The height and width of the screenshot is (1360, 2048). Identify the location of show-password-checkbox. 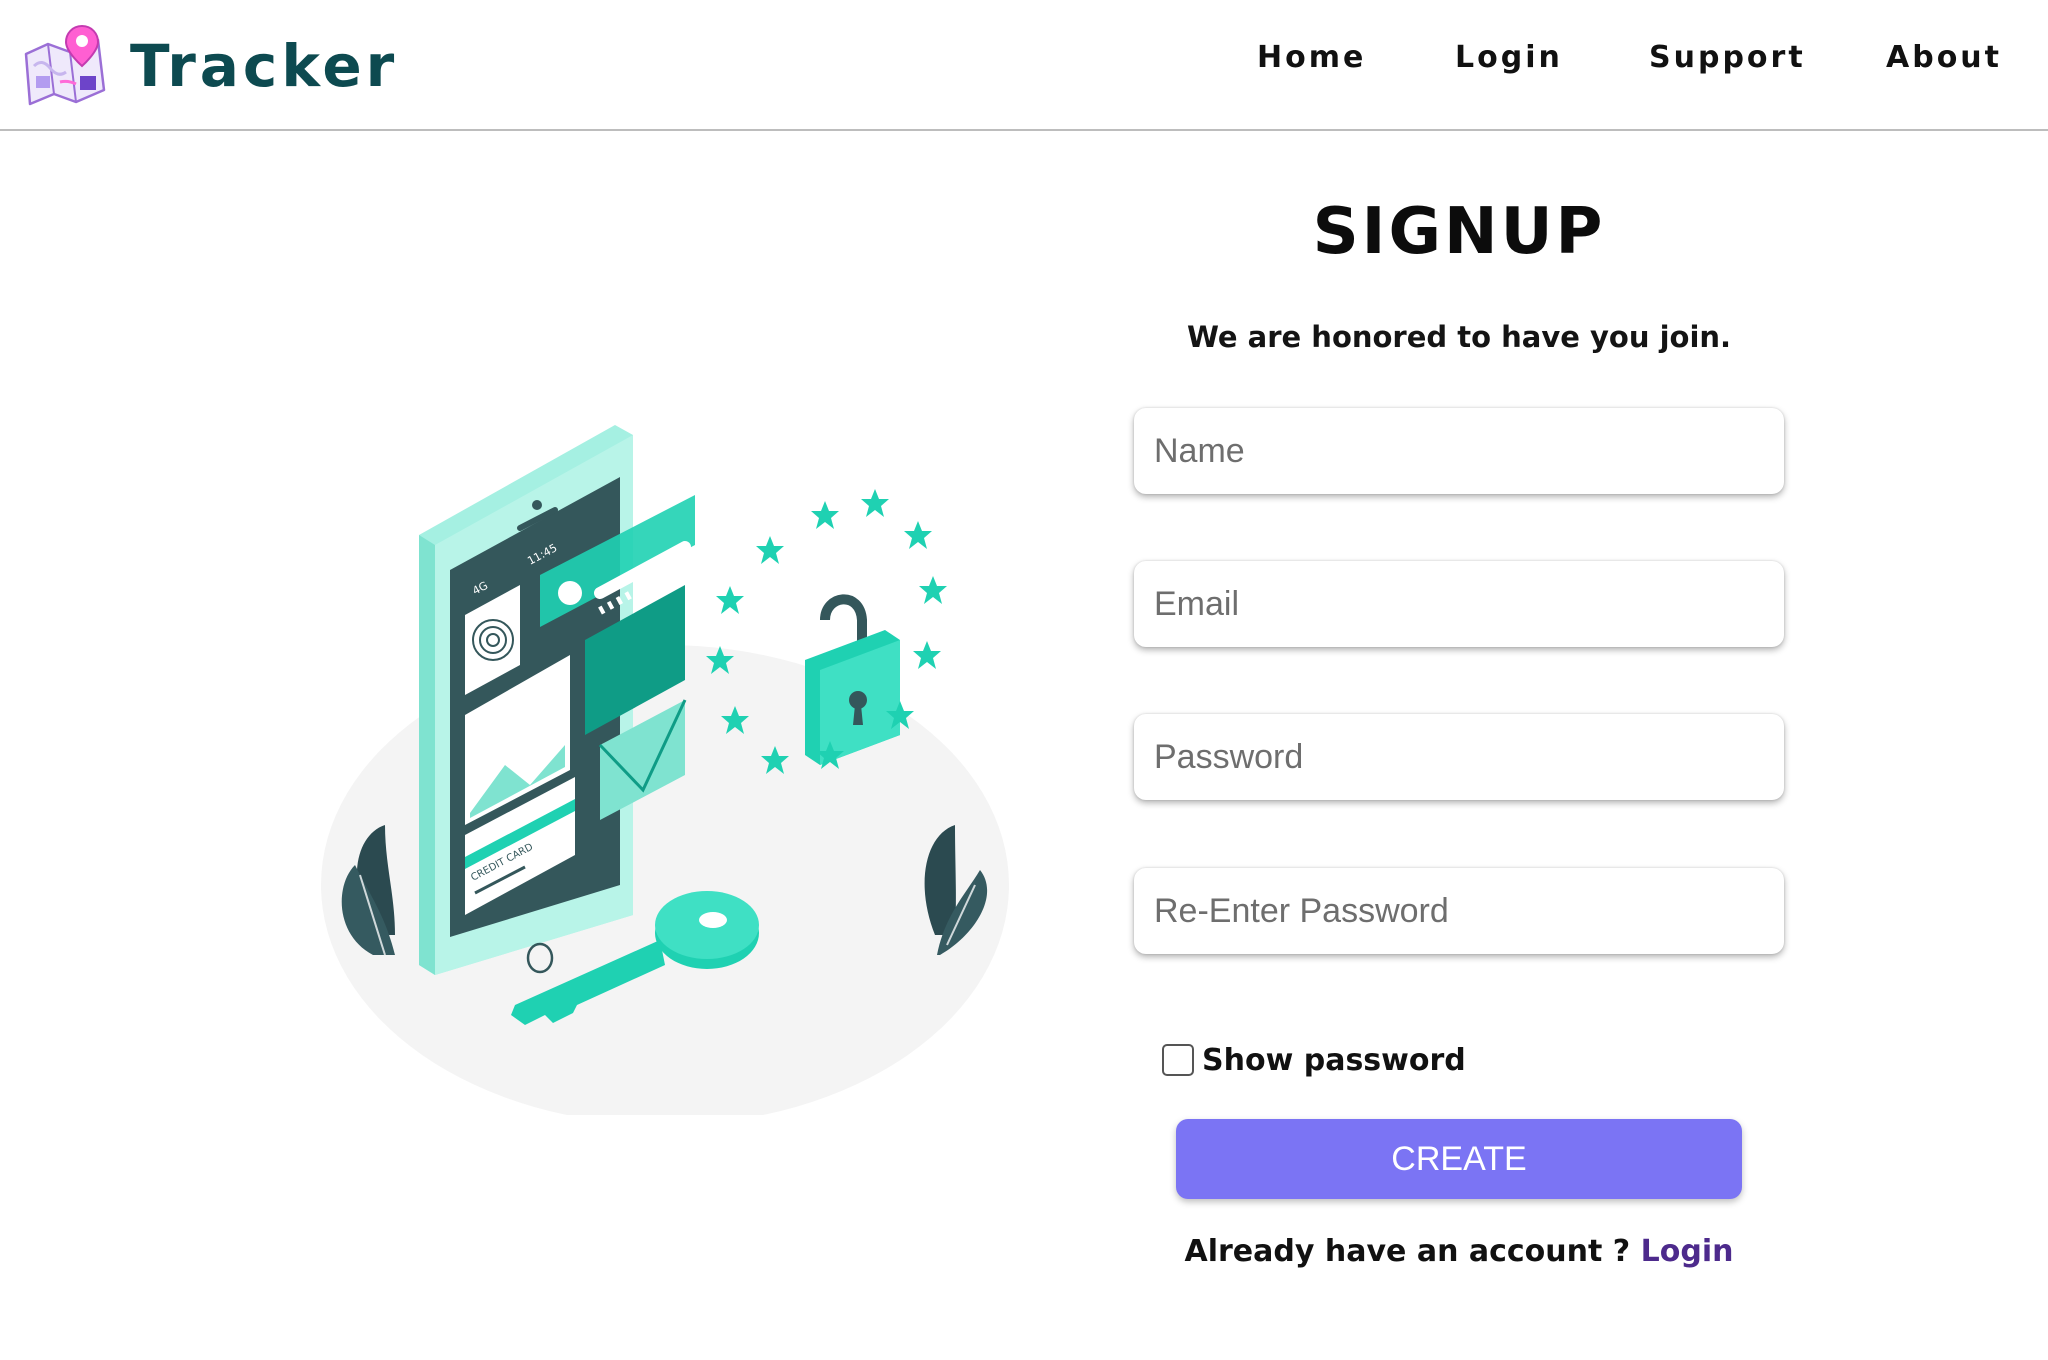
(1178, 1060).